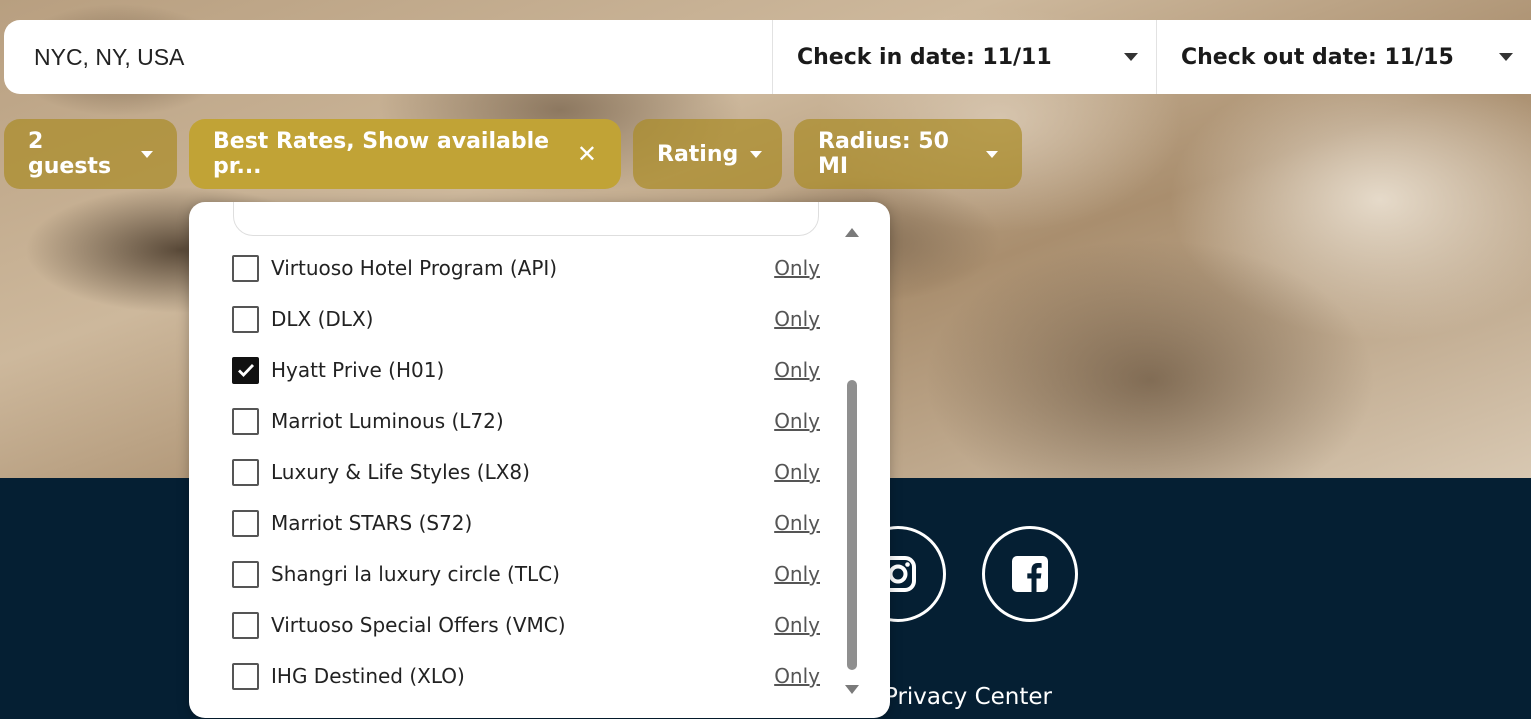 The width and height of the screenshot is (1531, 719). I want to click on check-in-date-label: Check in date: 11/11, so click(924, 57).